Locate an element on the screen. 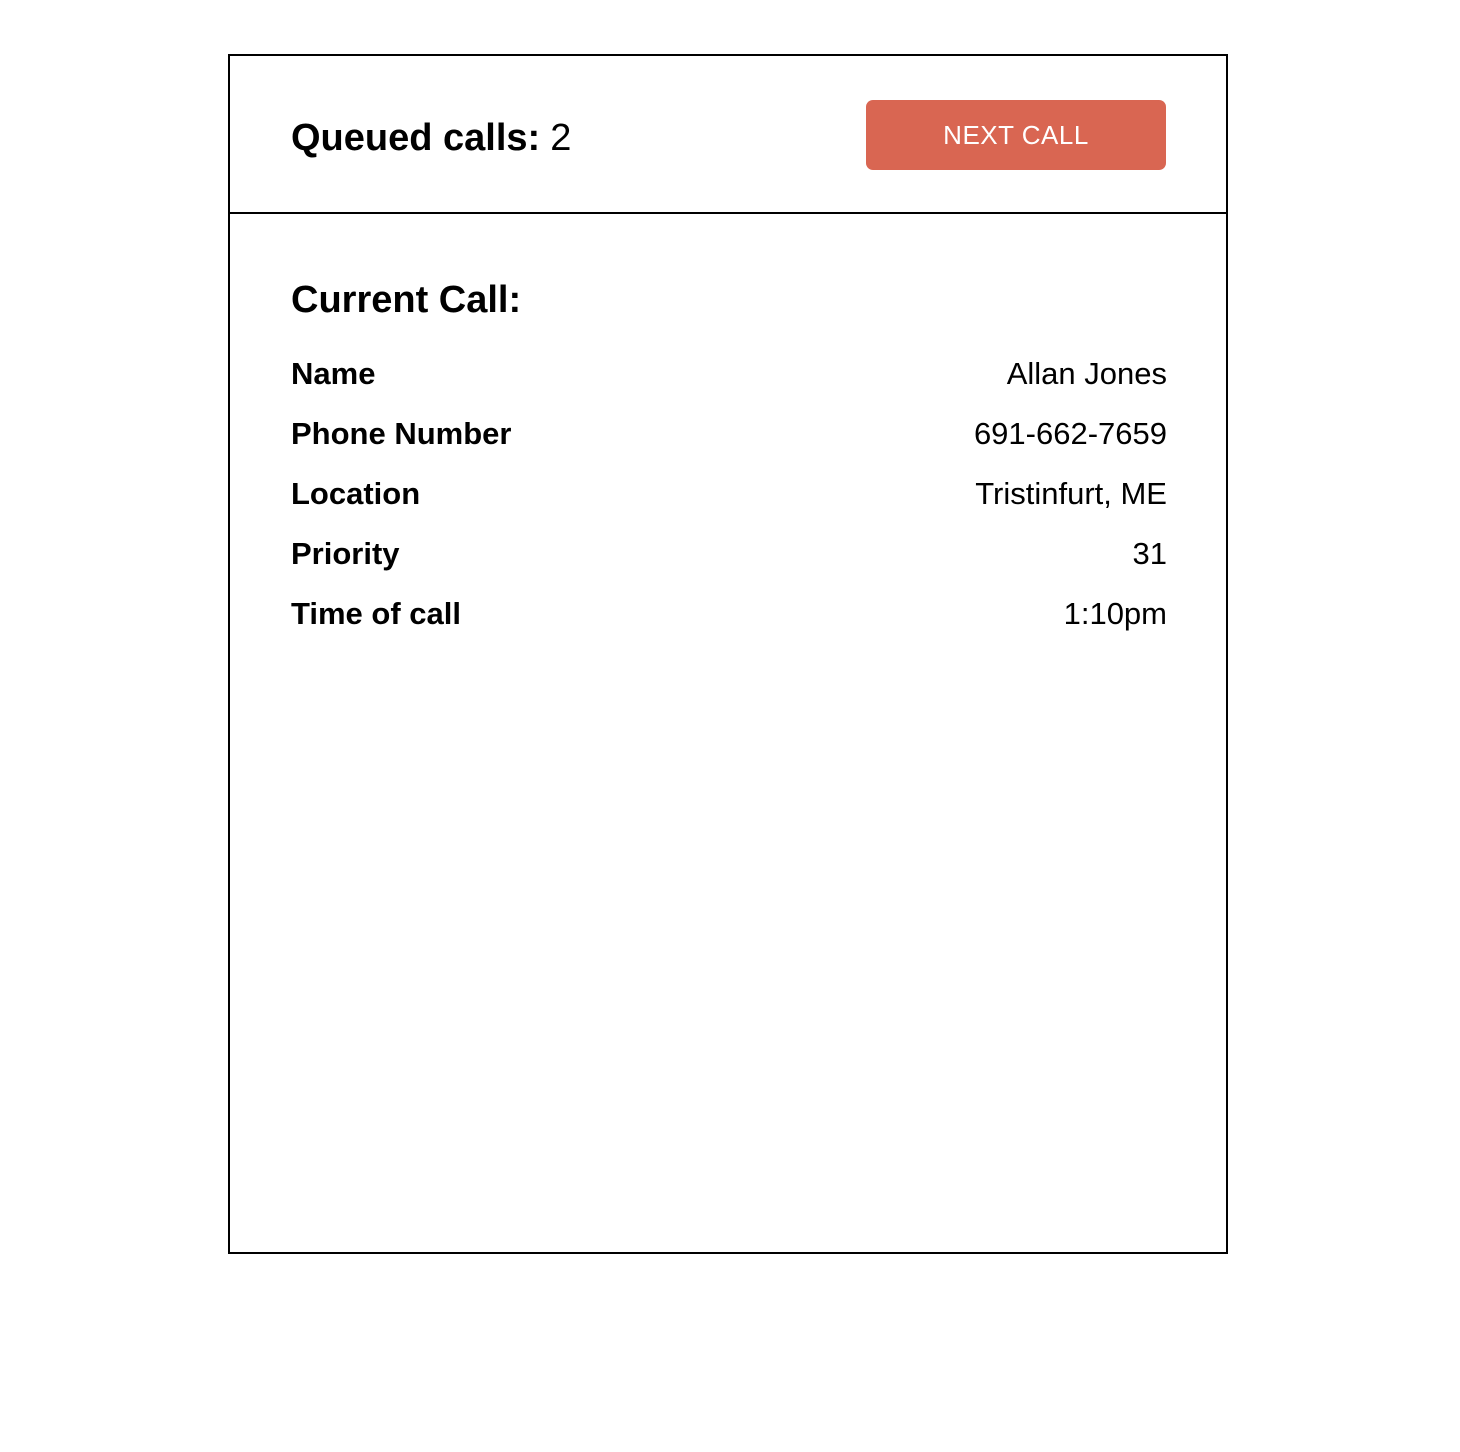  detail-row-name: Name Allan Jones is located at coordinates (729, 374).